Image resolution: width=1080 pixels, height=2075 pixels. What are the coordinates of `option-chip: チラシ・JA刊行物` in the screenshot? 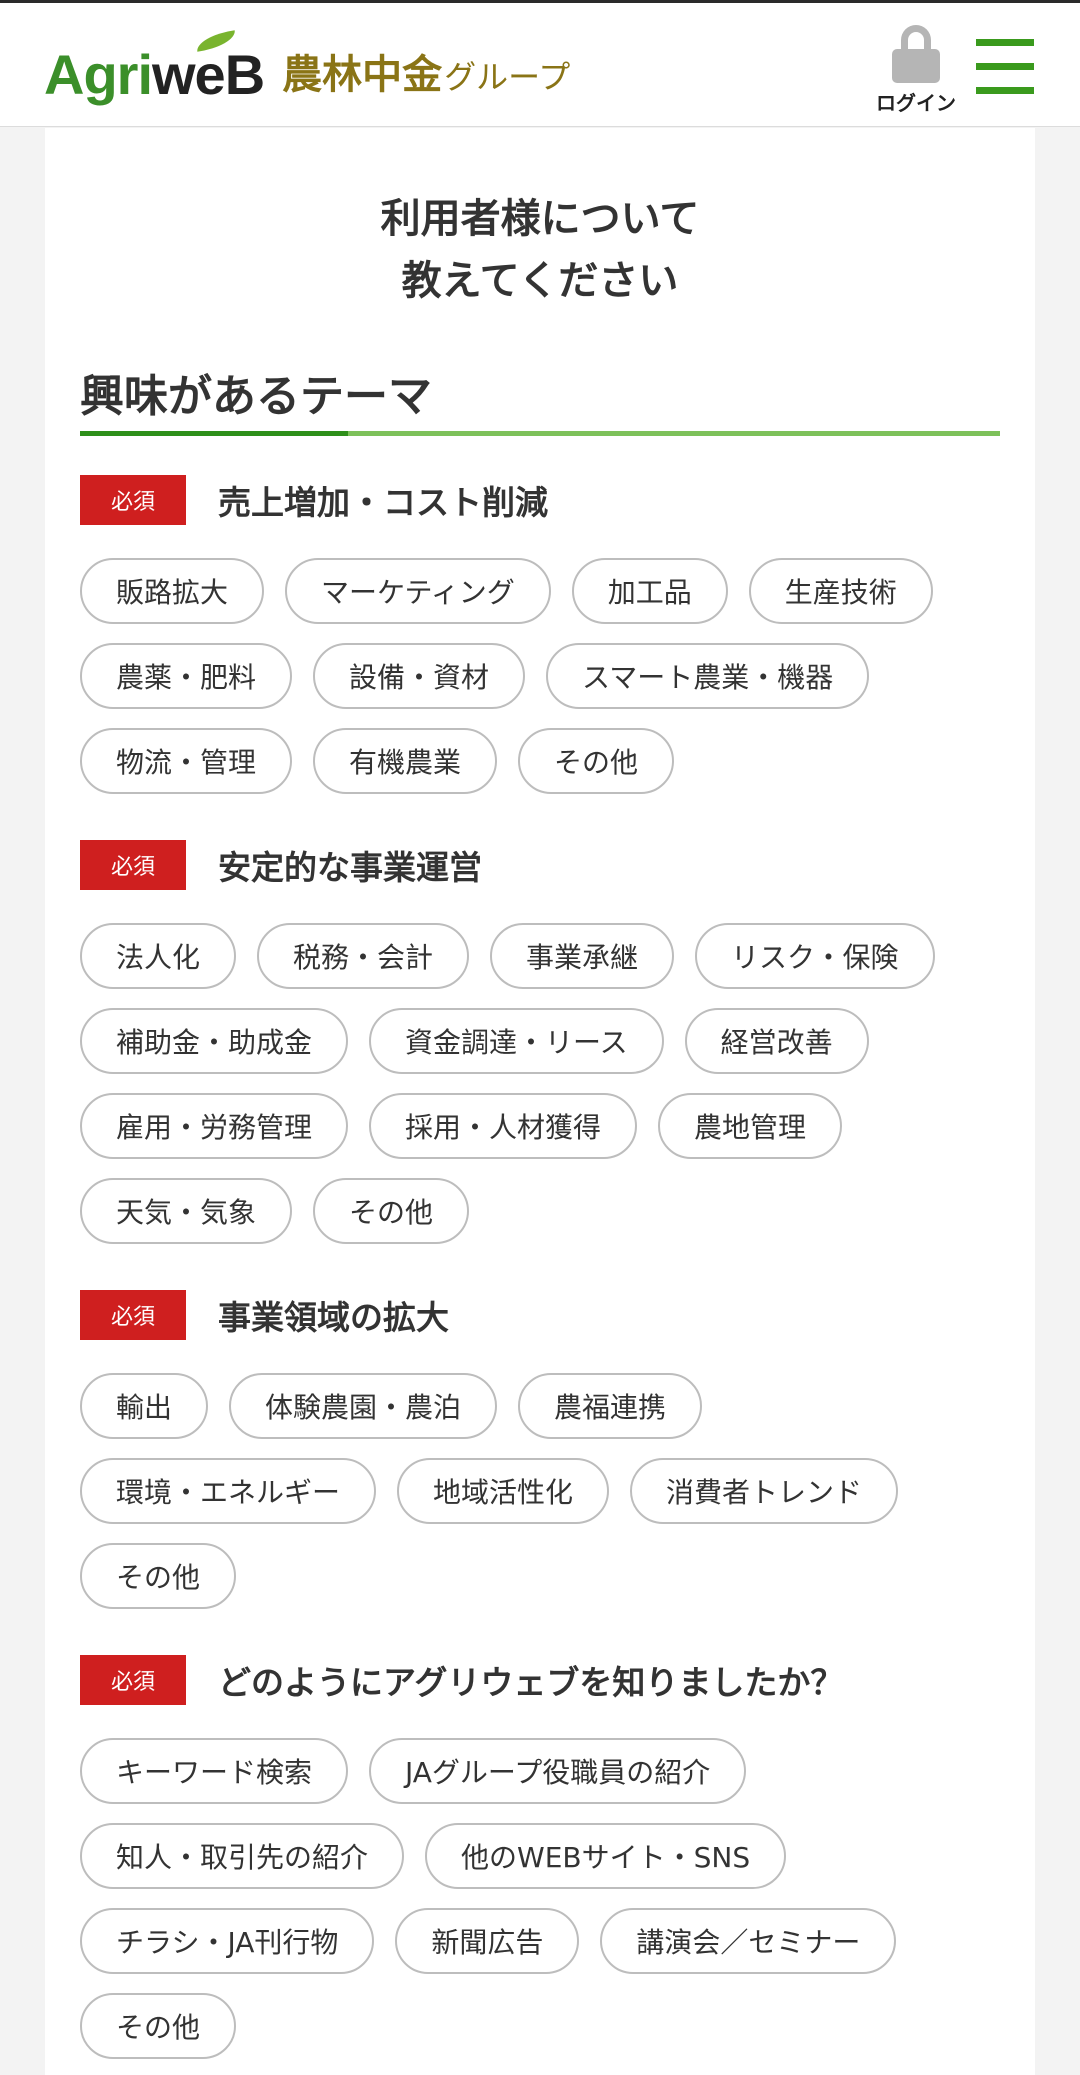 It's located at (227, 1941).